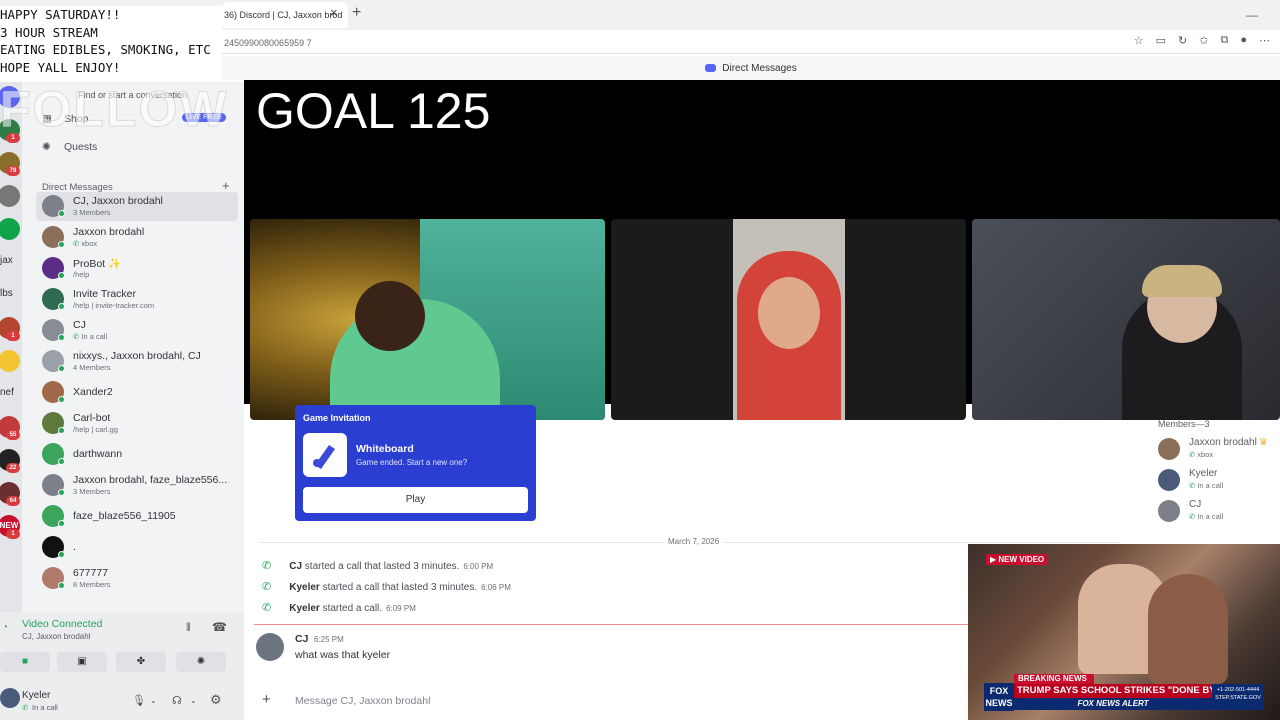 This screenshot has height=720, width=1280. Describe the element at coordinates (1218, 480) in the screenshot. I see `member-item: Kyeler ✆ In a call` at that location.